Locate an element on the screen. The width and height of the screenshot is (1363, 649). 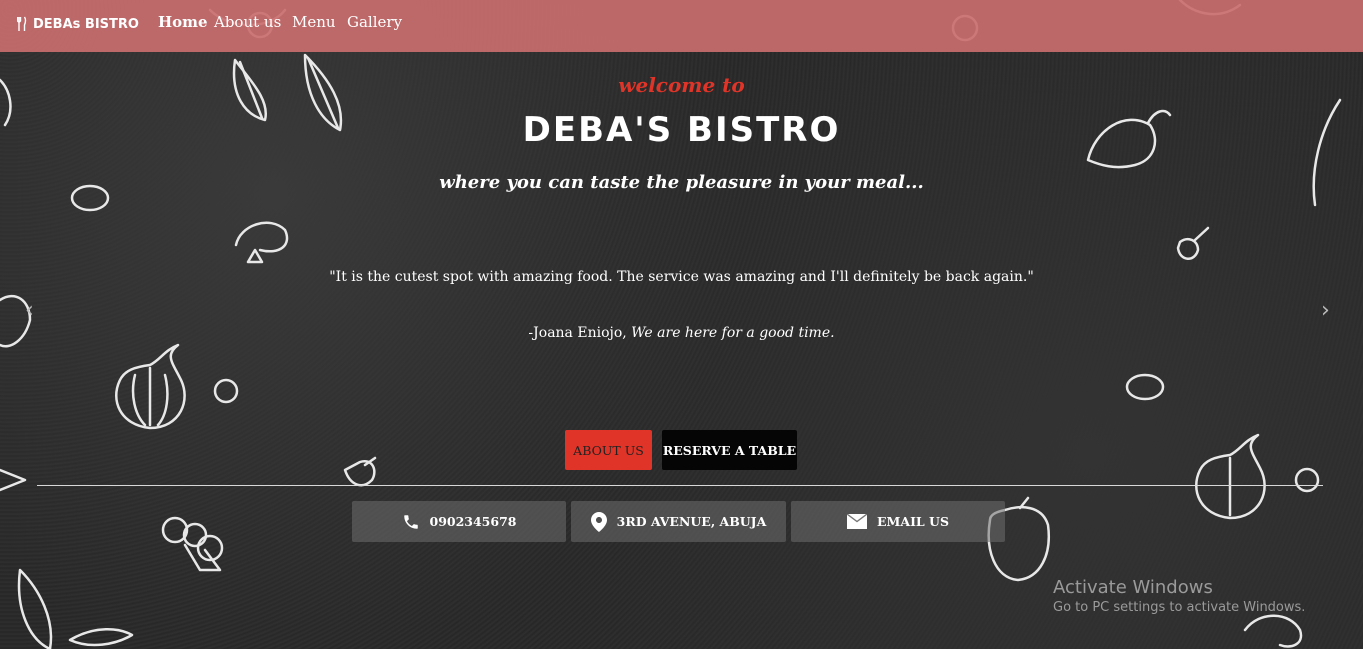
nav-link-menu: Menu is located at coordinates (314, 22).